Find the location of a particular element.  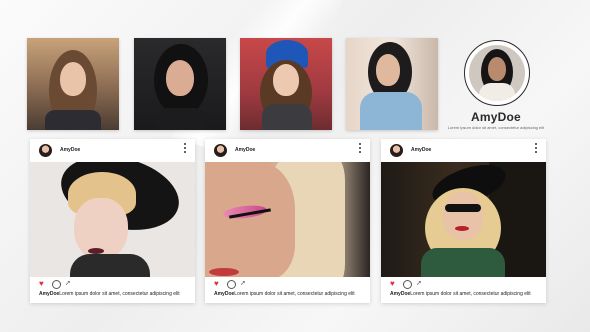

profile-avatar is located at coordinates (497, 73).